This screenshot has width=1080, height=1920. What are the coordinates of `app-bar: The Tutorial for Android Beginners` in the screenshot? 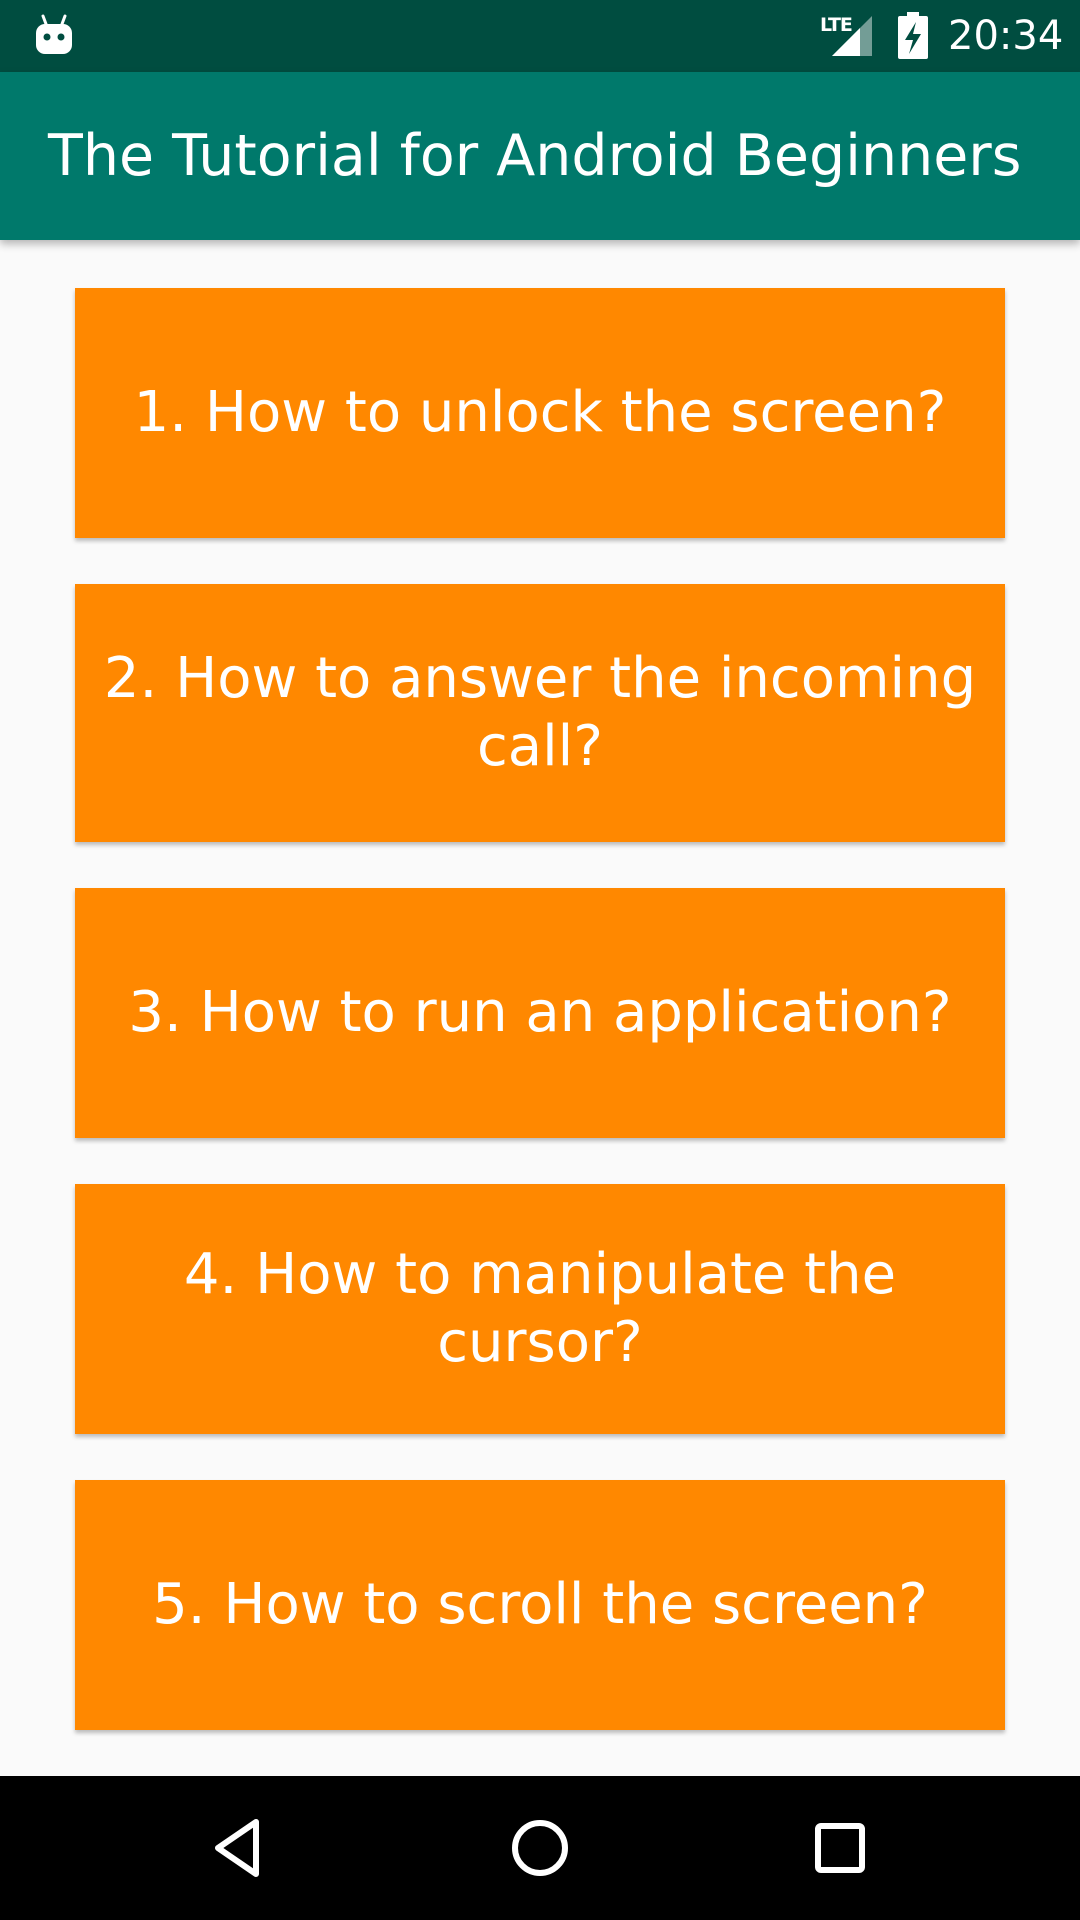 It's located at (540, 156).